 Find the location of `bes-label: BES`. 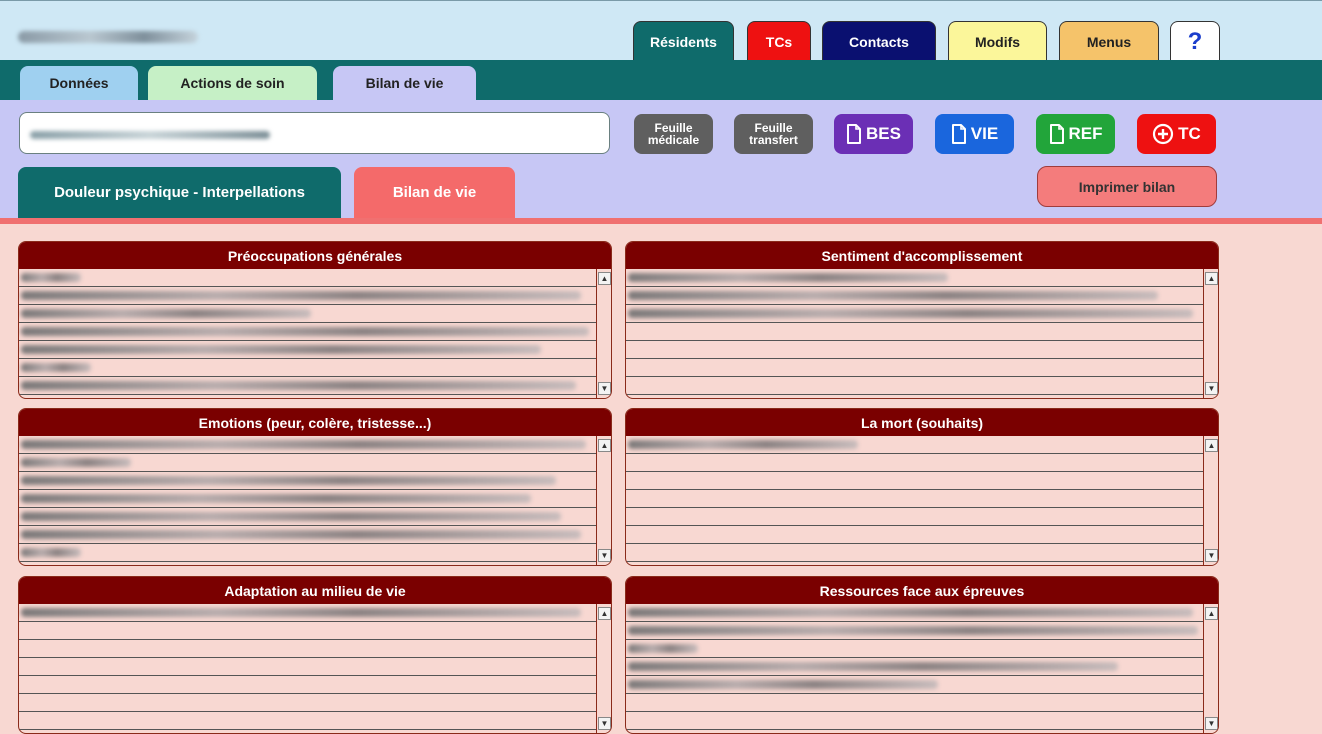

bes-label: BES is located at coordinates (883, 133).